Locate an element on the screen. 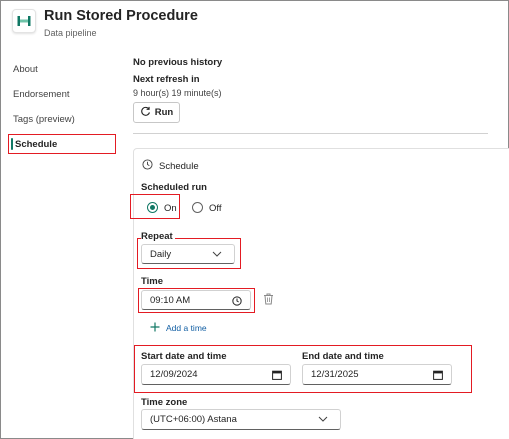 This screenshot has height=439, width=509. refresh-icon is located at coordinates (145, 113).